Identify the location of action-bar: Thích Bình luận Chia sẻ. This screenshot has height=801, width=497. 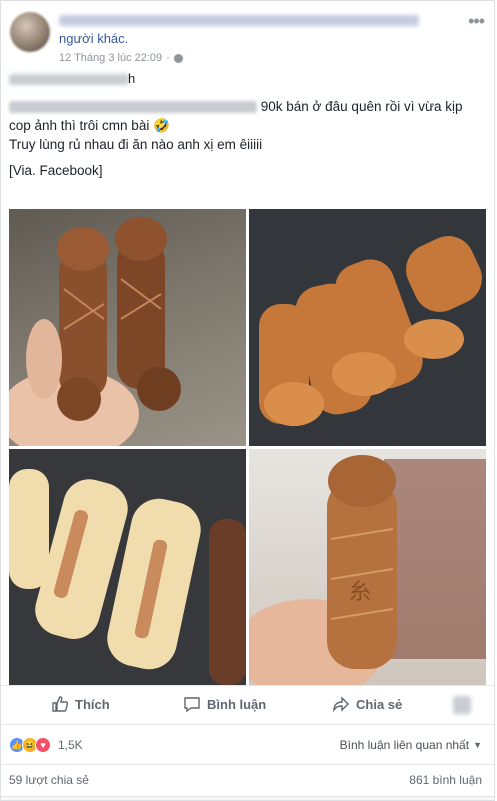
(247, 705).